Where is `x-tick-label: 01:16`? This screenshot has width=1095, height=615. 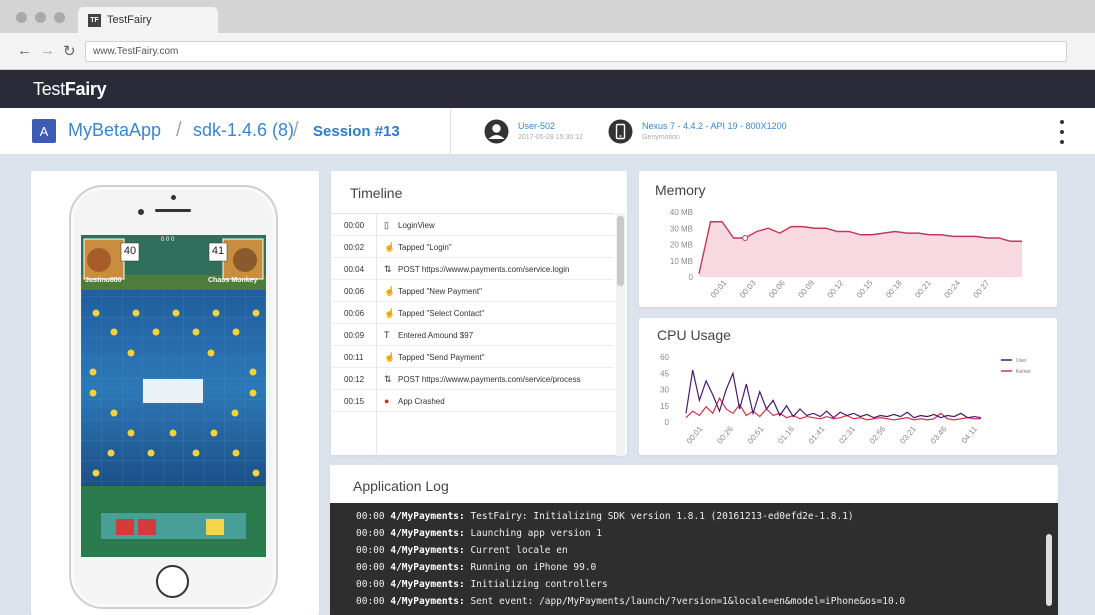
x-tick-label: 01:16 is located at coordinates (786, 435).